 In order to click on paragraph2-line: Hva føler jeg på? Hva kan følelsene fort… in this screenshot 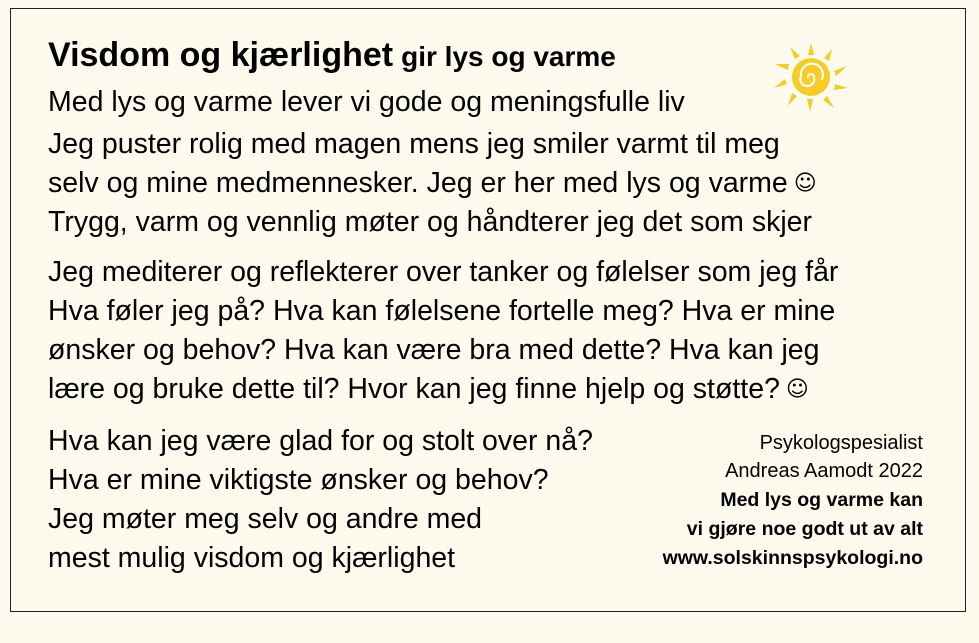, I will do `click(442, 311)`.